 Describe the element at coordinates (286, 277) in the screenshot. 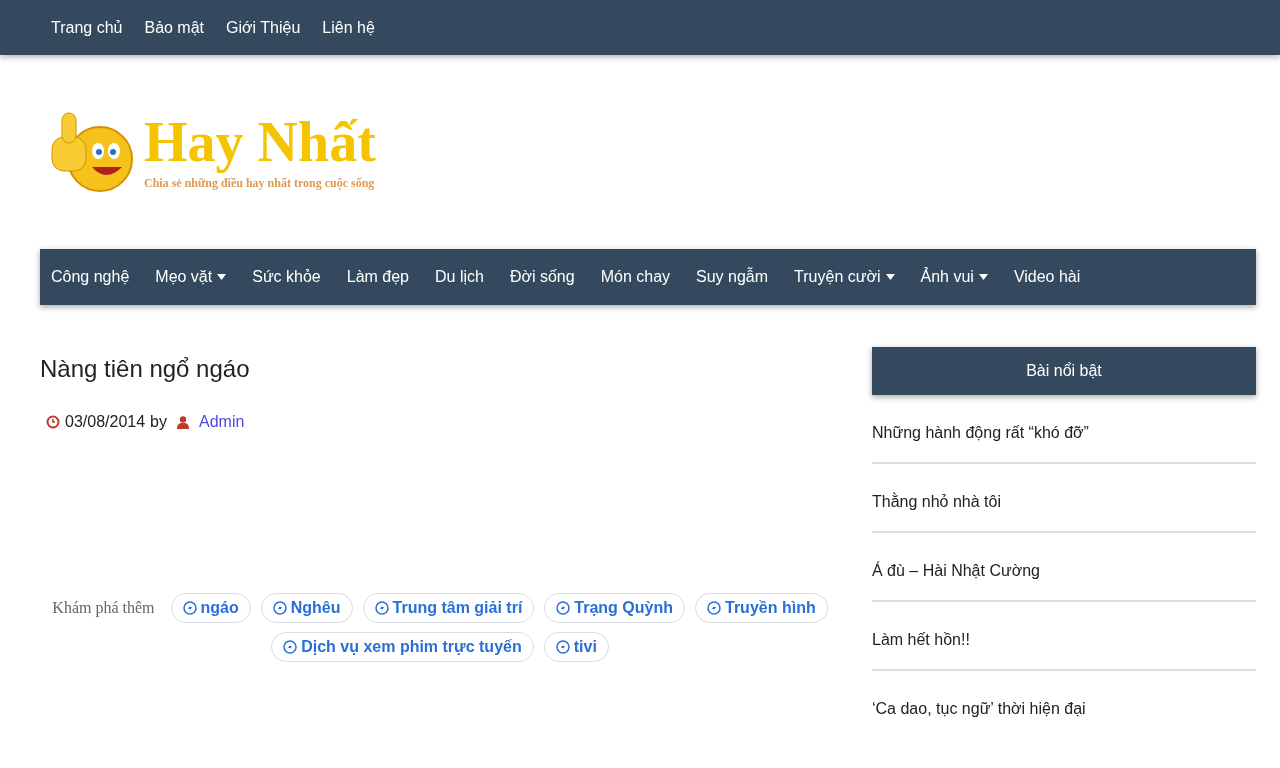

I see `nav-menu-item: Sức khỏe` at that location.